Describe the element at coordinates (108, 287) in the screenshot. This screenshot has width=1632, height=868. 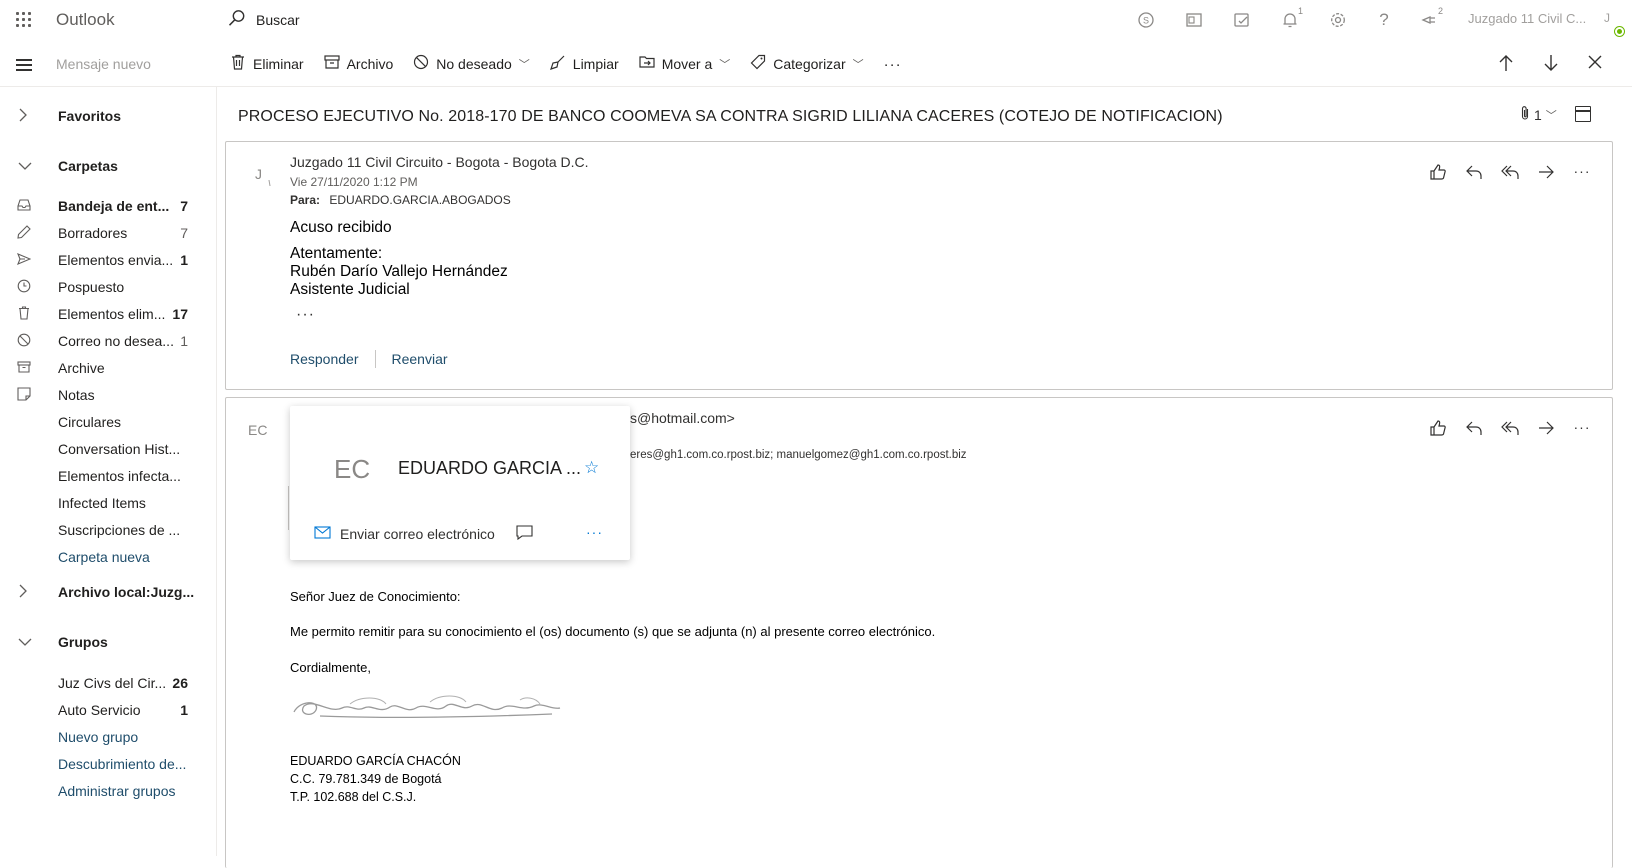
I see `sidebar-item-snoozed: Pospuesto` at that location.